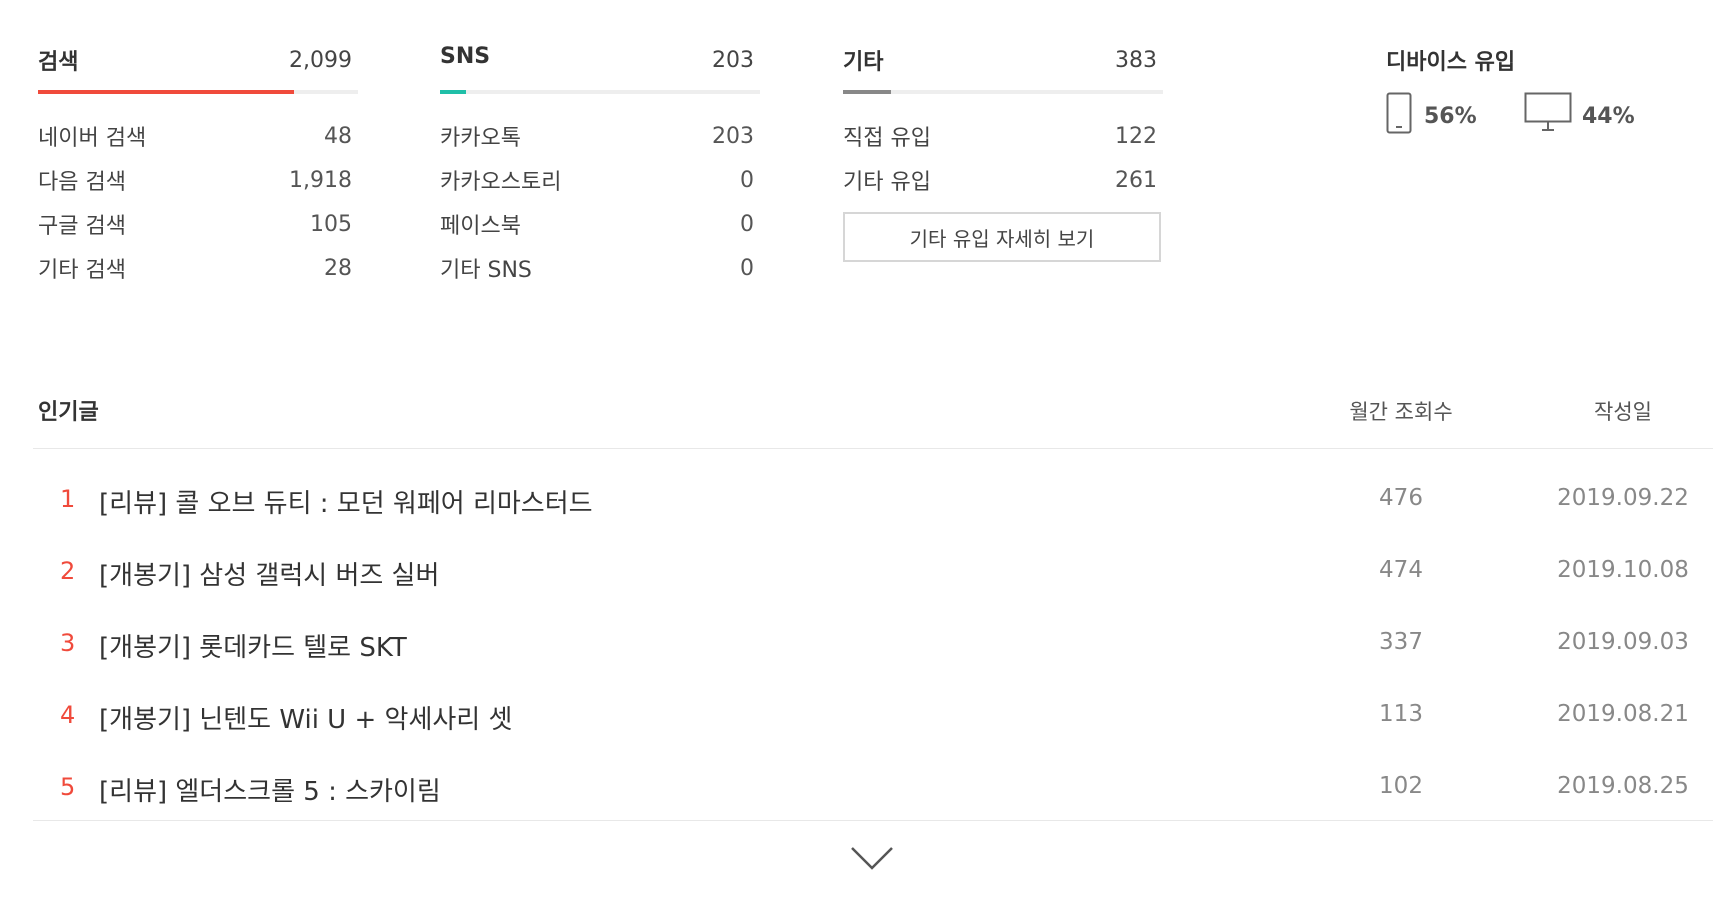 The width and height of the screenshot is (1731, 910). Describe the element at coordinates (863, 62) in the screenshot. I see `source-title: 기타` at that location.